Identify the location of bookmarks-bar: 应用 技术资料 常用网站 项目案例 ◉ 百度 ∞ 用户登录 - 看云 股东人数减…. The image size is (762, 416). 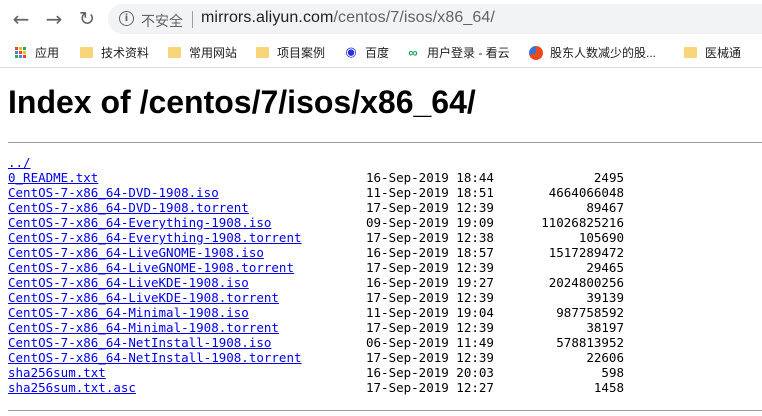
(381, 53).